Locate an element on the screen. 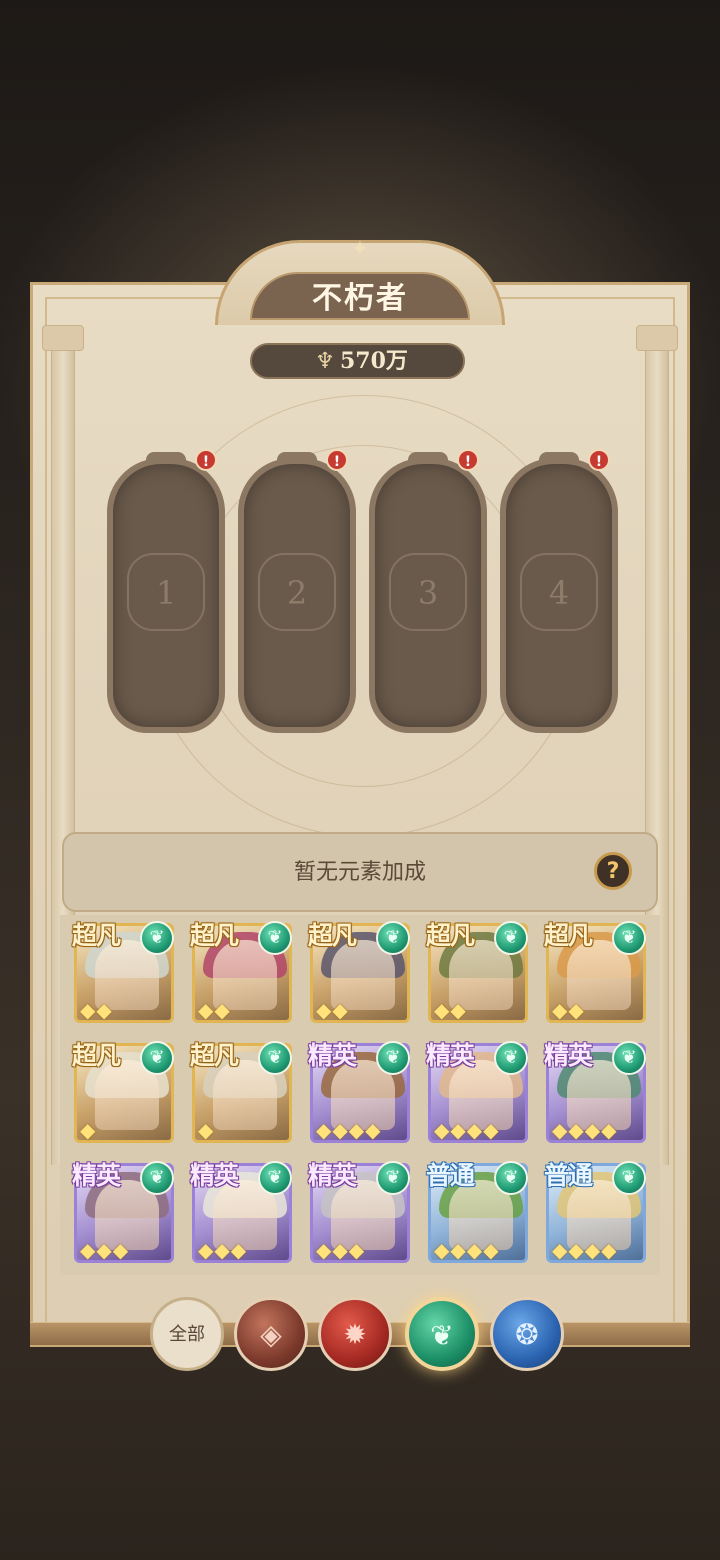  filter-all-button: 全部 is located at coordinates (187, 1334).